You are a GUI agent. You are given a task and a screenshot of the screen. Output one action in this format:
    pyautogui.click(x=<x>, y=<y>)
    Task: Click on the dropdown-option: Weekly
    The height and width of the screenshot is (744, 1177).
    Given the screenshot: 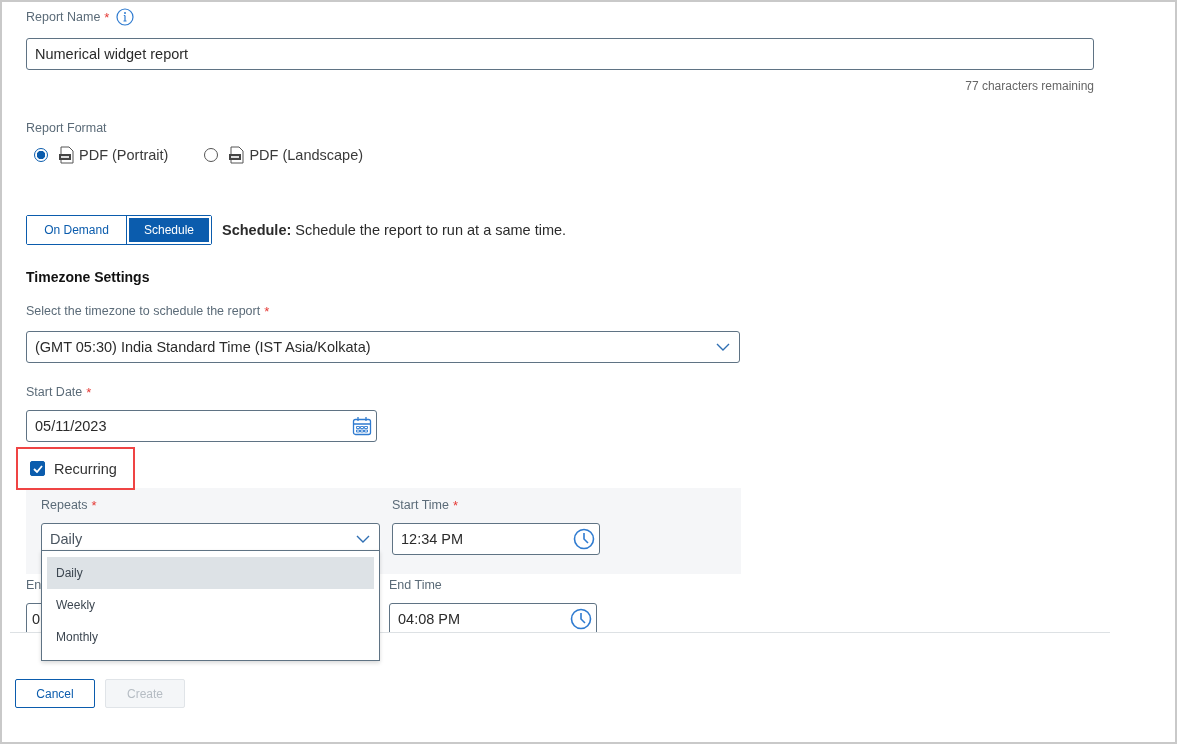 What is the action you would take?
    pyautogui.click(x=210, y=605)
    